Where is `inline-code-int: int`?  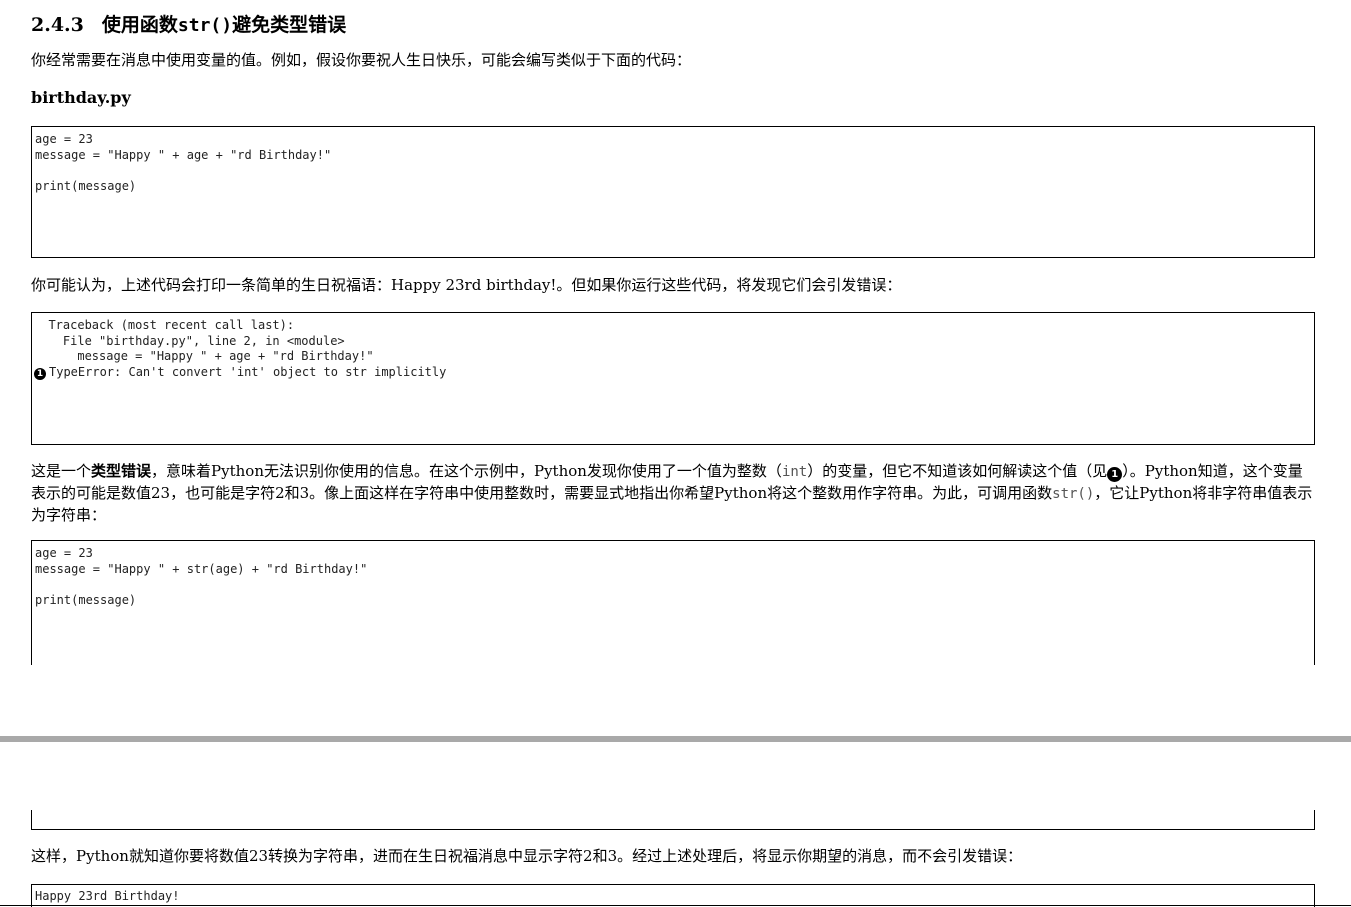
inline-code-int: int is located at coordinates (794, 472).